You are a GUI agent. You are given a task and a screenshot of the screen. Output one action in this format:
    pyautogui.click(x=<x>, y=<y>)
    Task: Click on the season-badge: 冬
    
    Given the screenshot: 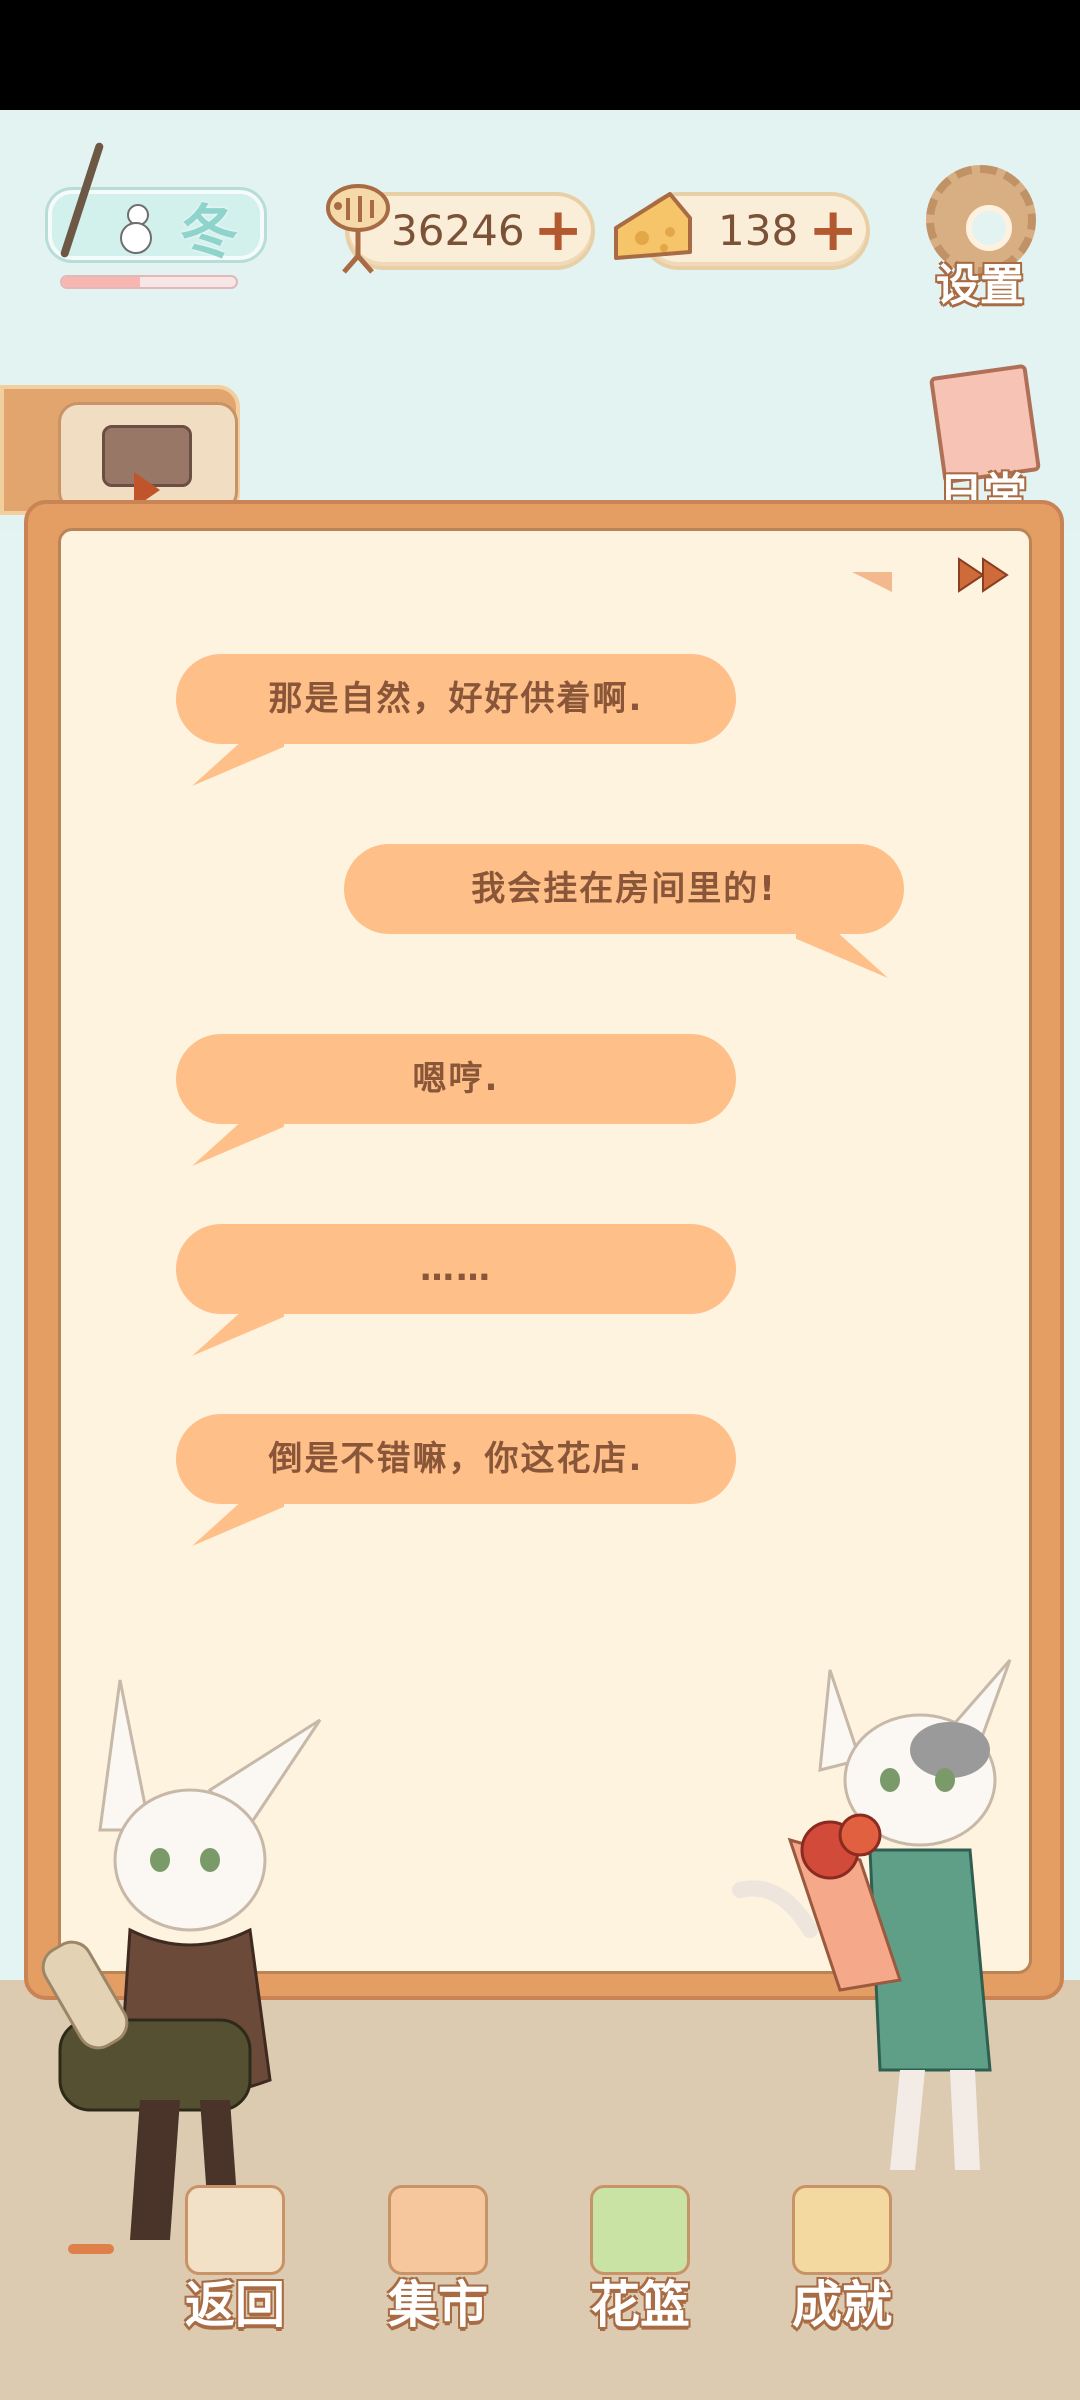 What is the action you would take?
    pyautogui.click(x=152, y=214)
    